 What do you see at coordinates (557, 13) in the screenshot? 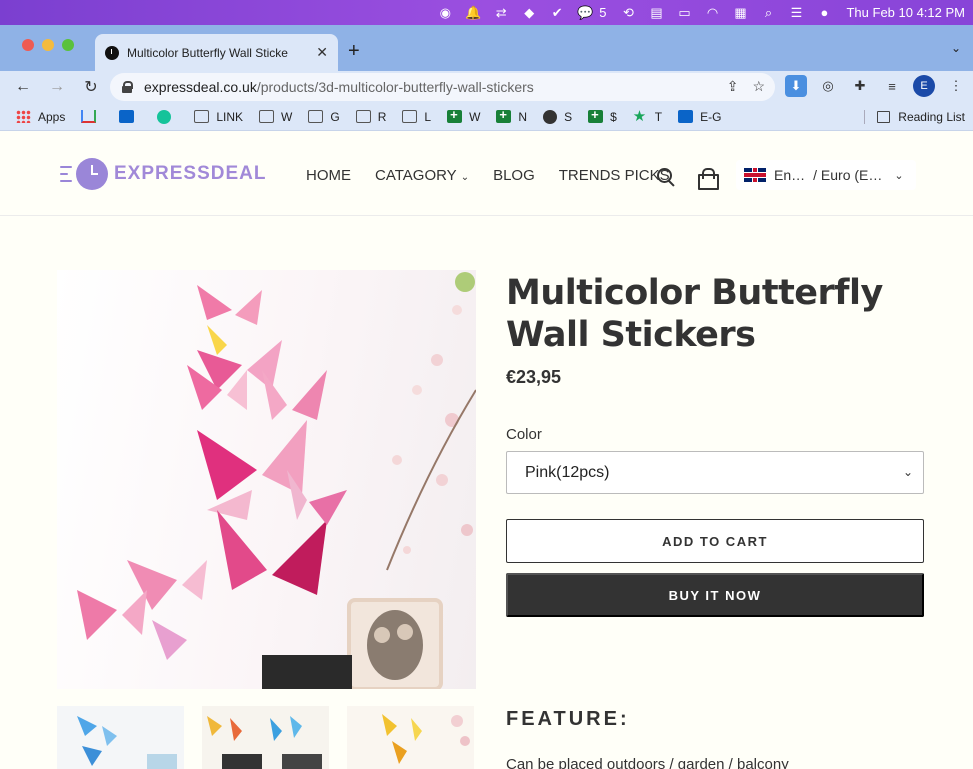
I see `task-check-icon: ✔` at bounding box center [557, 13].